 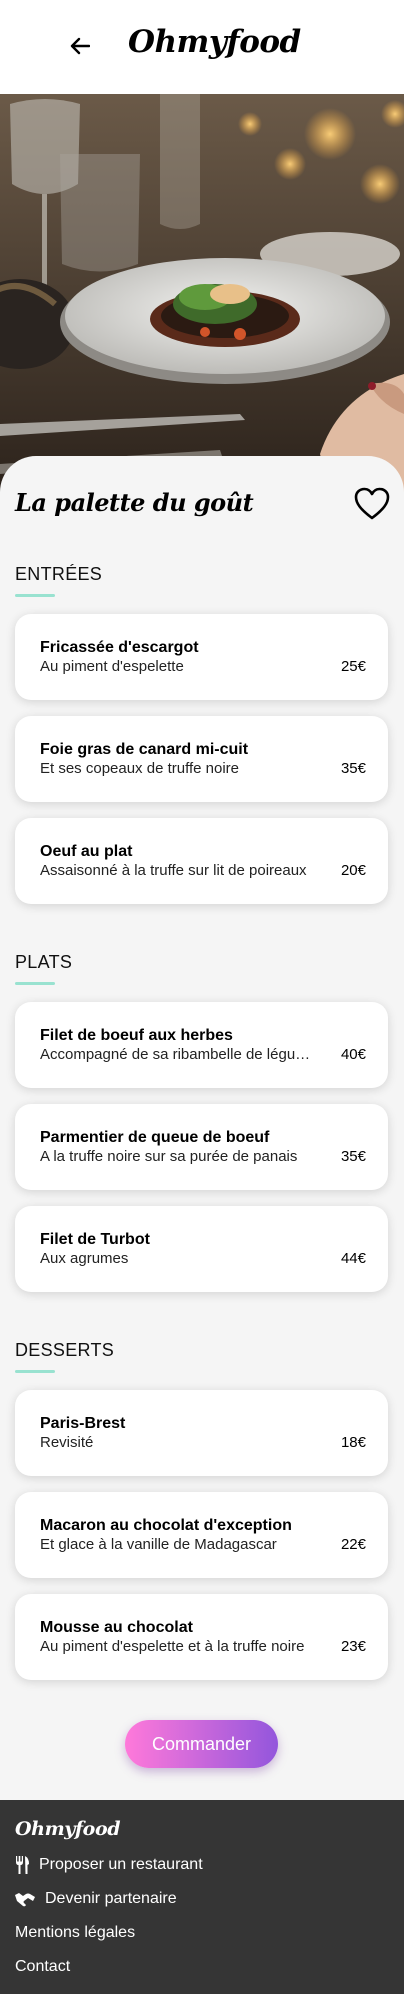 I want to click on dish-name: Filet de Turbot, so click(x=95, y=1239).